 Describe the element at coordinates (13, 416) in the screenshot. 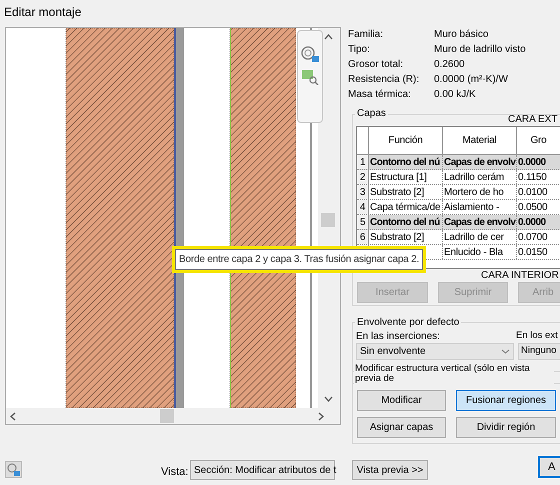

I see `scroll-left-icon` at that location.